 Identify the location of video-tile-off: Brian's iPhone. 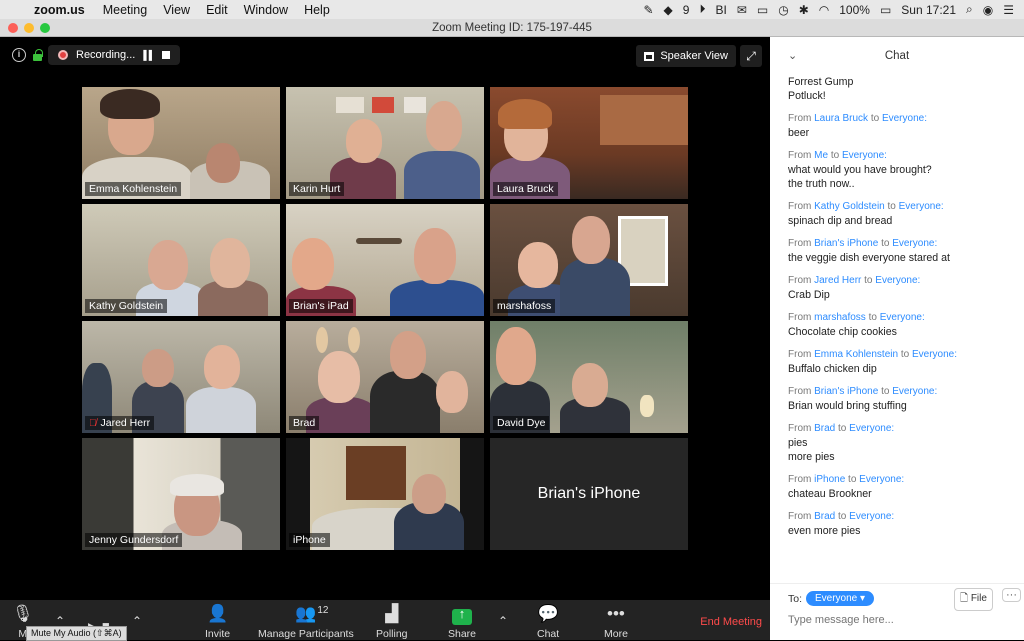
(589, 494).